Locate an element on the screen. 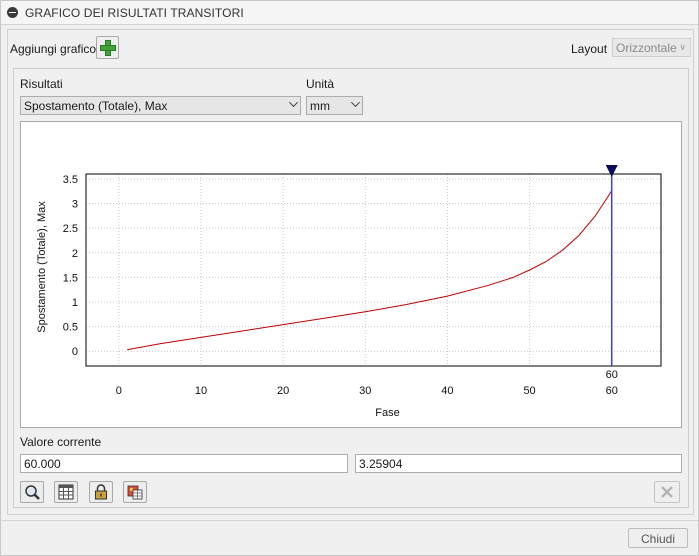  delete-chart-button is located at coordinates (667, 492).